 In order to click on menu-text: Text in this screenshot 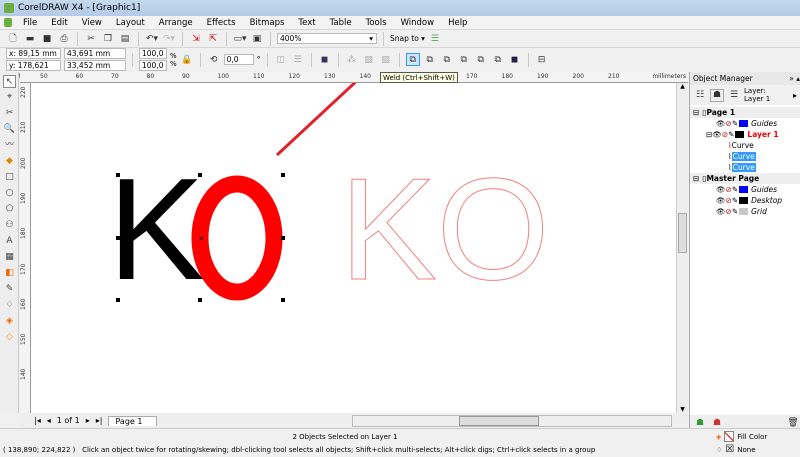, I will do `click(306, 23)`.